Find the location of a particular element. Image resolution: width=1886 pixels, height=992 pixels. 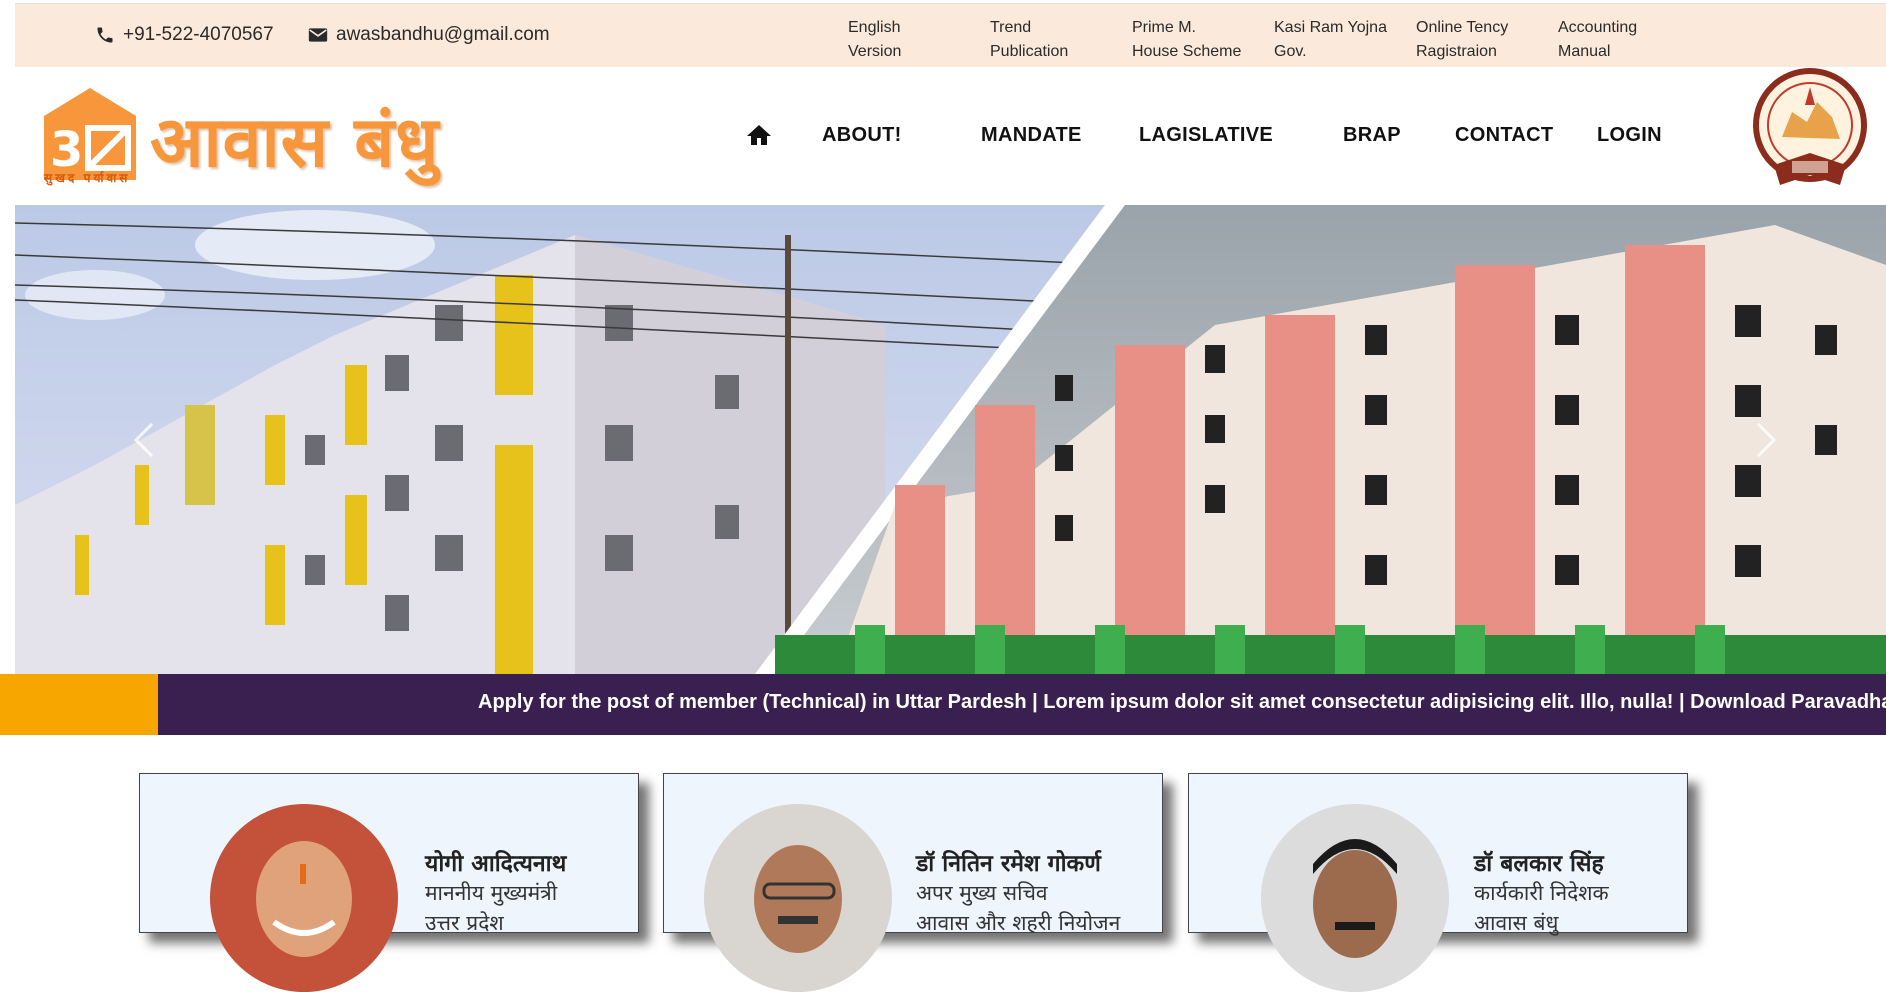

nav-brap: BRAP is located at coordinates (1372, 135).